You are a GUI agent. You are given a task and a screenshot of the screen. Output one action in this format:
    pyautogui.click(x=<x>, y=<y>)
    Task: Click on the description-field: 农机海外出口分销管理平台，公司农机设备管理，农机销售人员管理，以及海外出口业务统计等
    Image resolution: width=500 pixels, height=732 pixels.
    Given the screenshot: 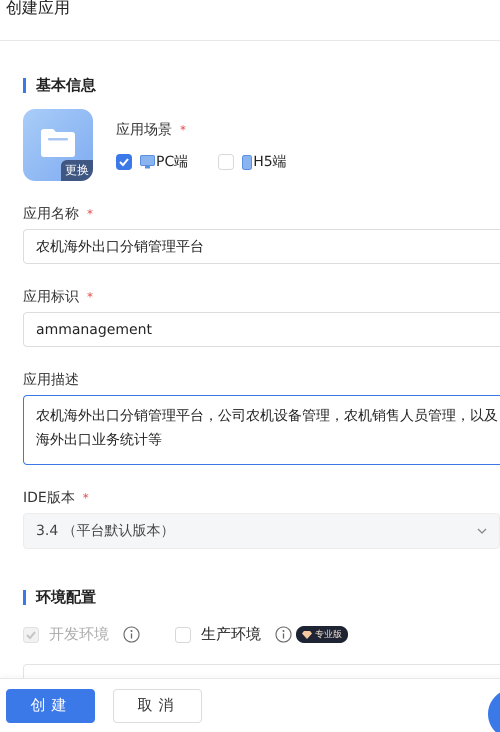 What is the action you would take?
    pyautogui.click(x=261, y=430)
    